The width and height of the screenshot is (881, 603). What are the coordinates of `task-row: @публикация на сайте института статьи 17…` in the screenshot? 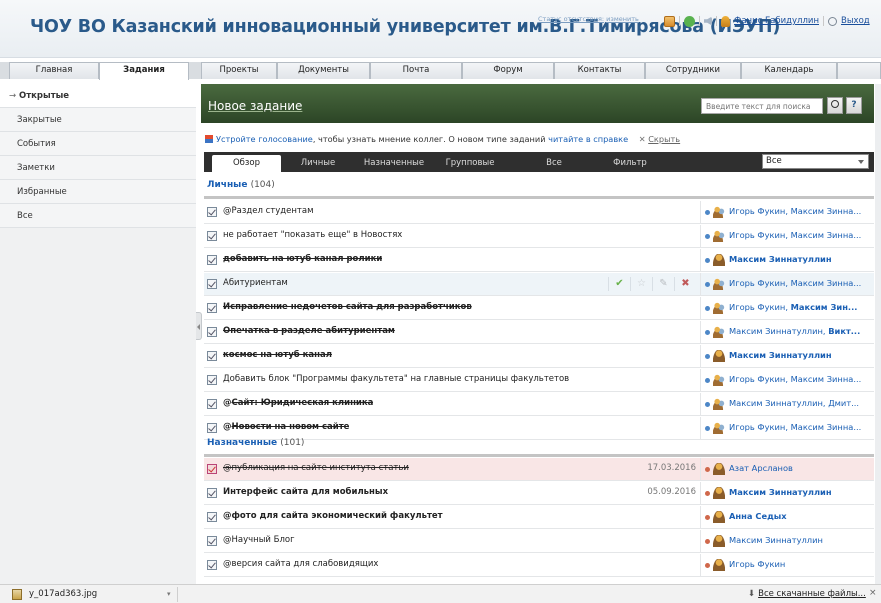 It's located at (539, 469).